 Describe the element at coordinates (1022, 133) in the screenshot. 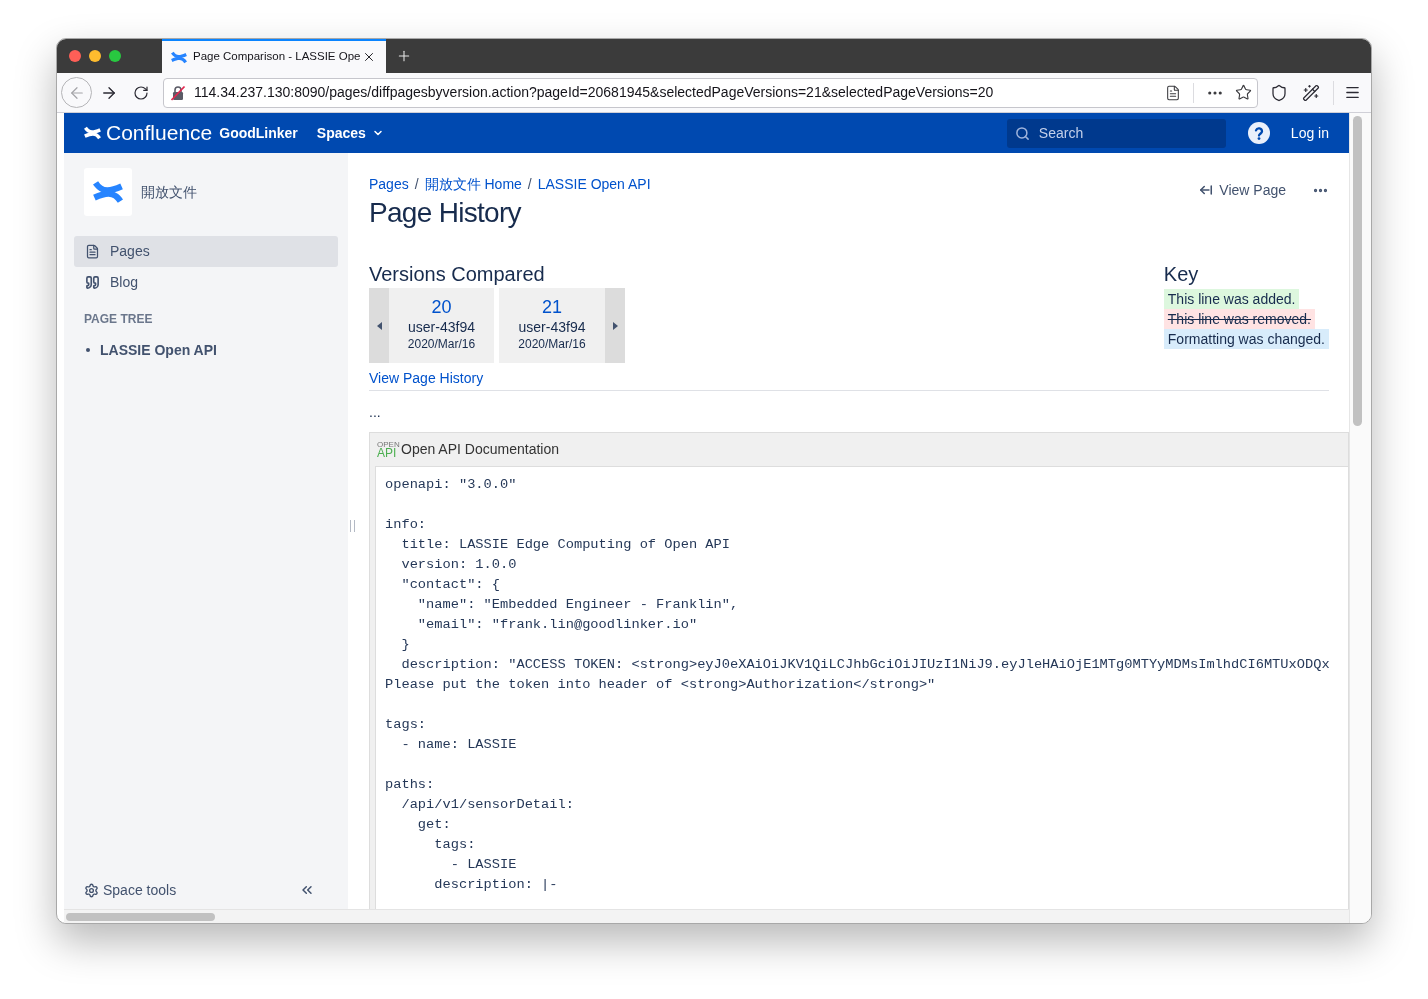

I see `search-icon` at that location.